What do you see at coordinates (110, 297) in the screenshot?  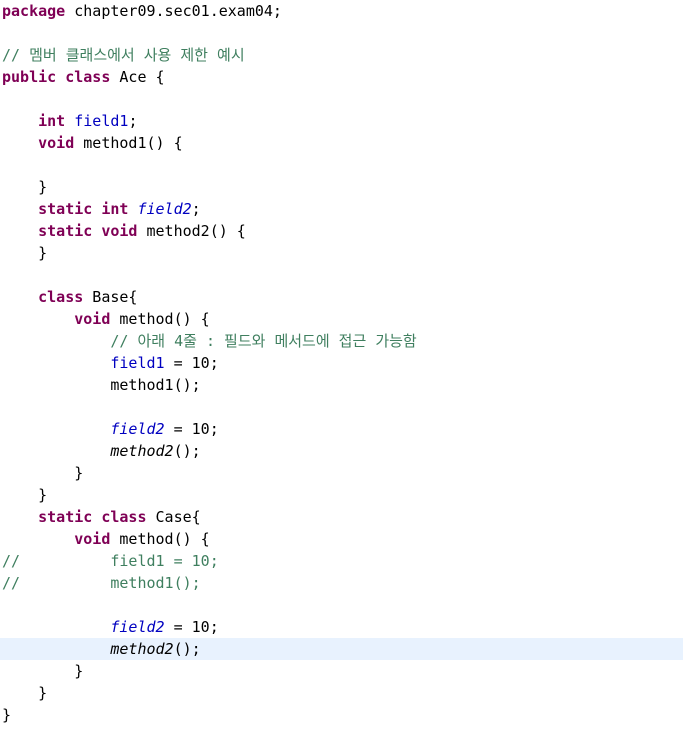 I see `code-token: Base{` at bounding box center [110, 297].